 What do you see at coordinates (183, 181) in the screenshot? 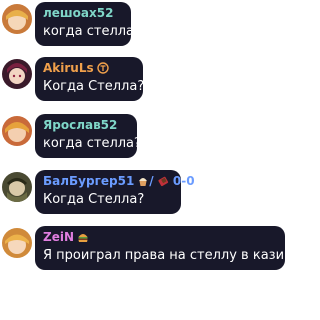
I see `score-label: 0-0` at bounding box center [183, 181].